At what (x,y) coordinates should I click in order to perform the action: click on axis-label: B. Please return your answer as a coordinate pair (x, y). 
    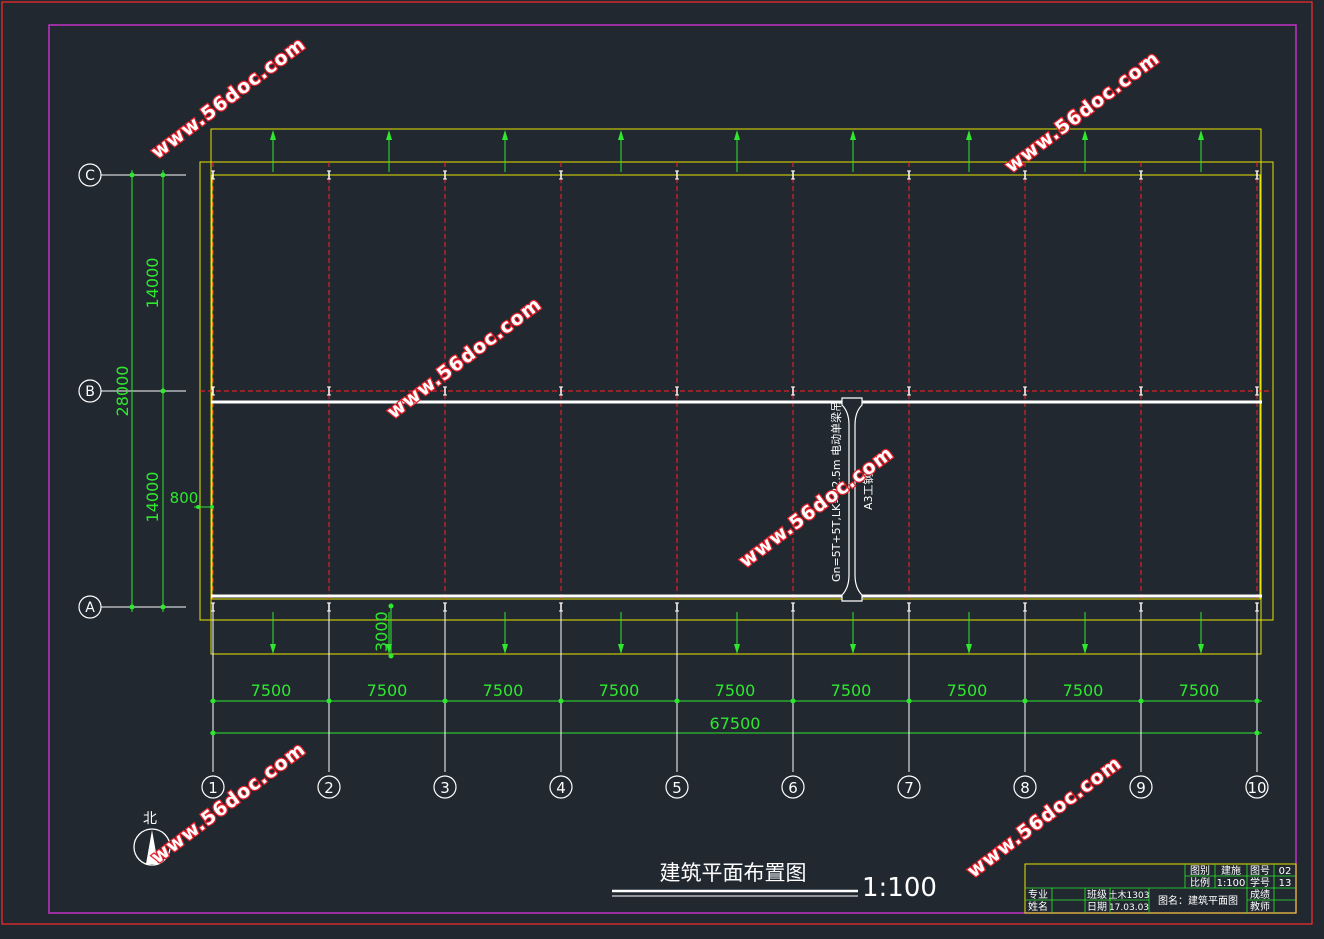
    Looking at the image, I should click on (90, 392).